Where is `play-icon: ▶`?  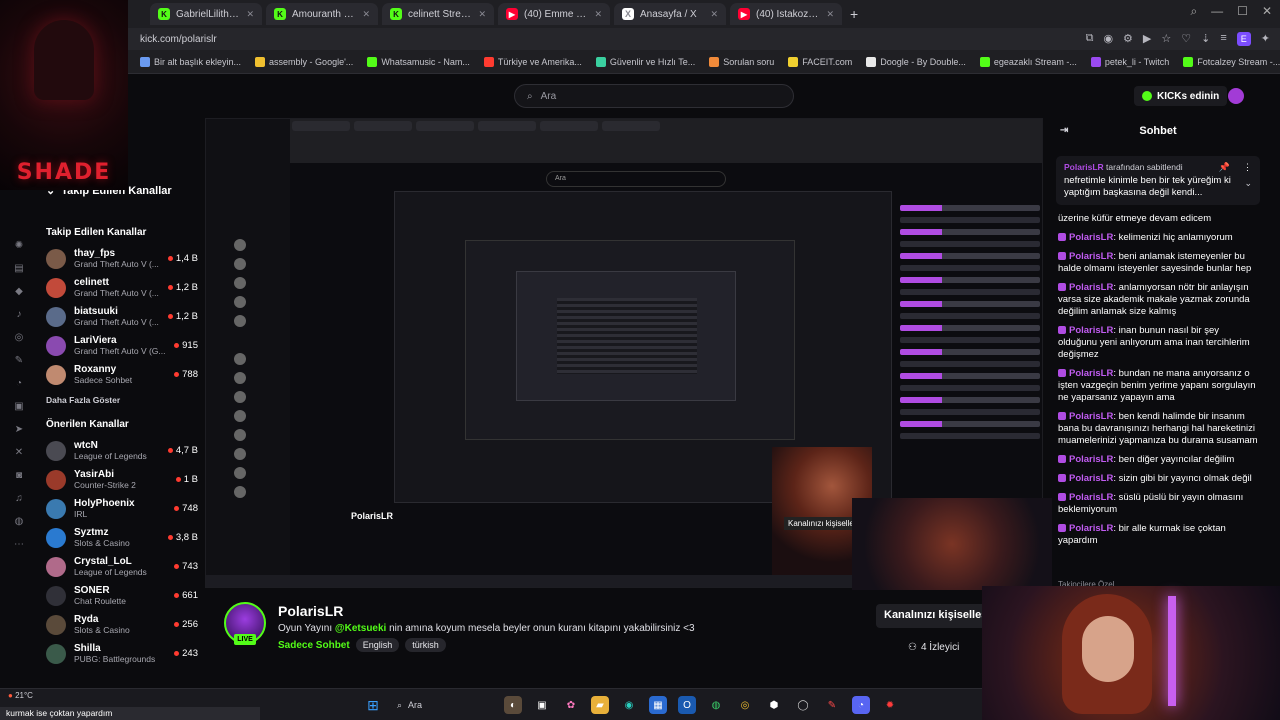
play-icon: ▶ is located at coordinates (1147, 39).